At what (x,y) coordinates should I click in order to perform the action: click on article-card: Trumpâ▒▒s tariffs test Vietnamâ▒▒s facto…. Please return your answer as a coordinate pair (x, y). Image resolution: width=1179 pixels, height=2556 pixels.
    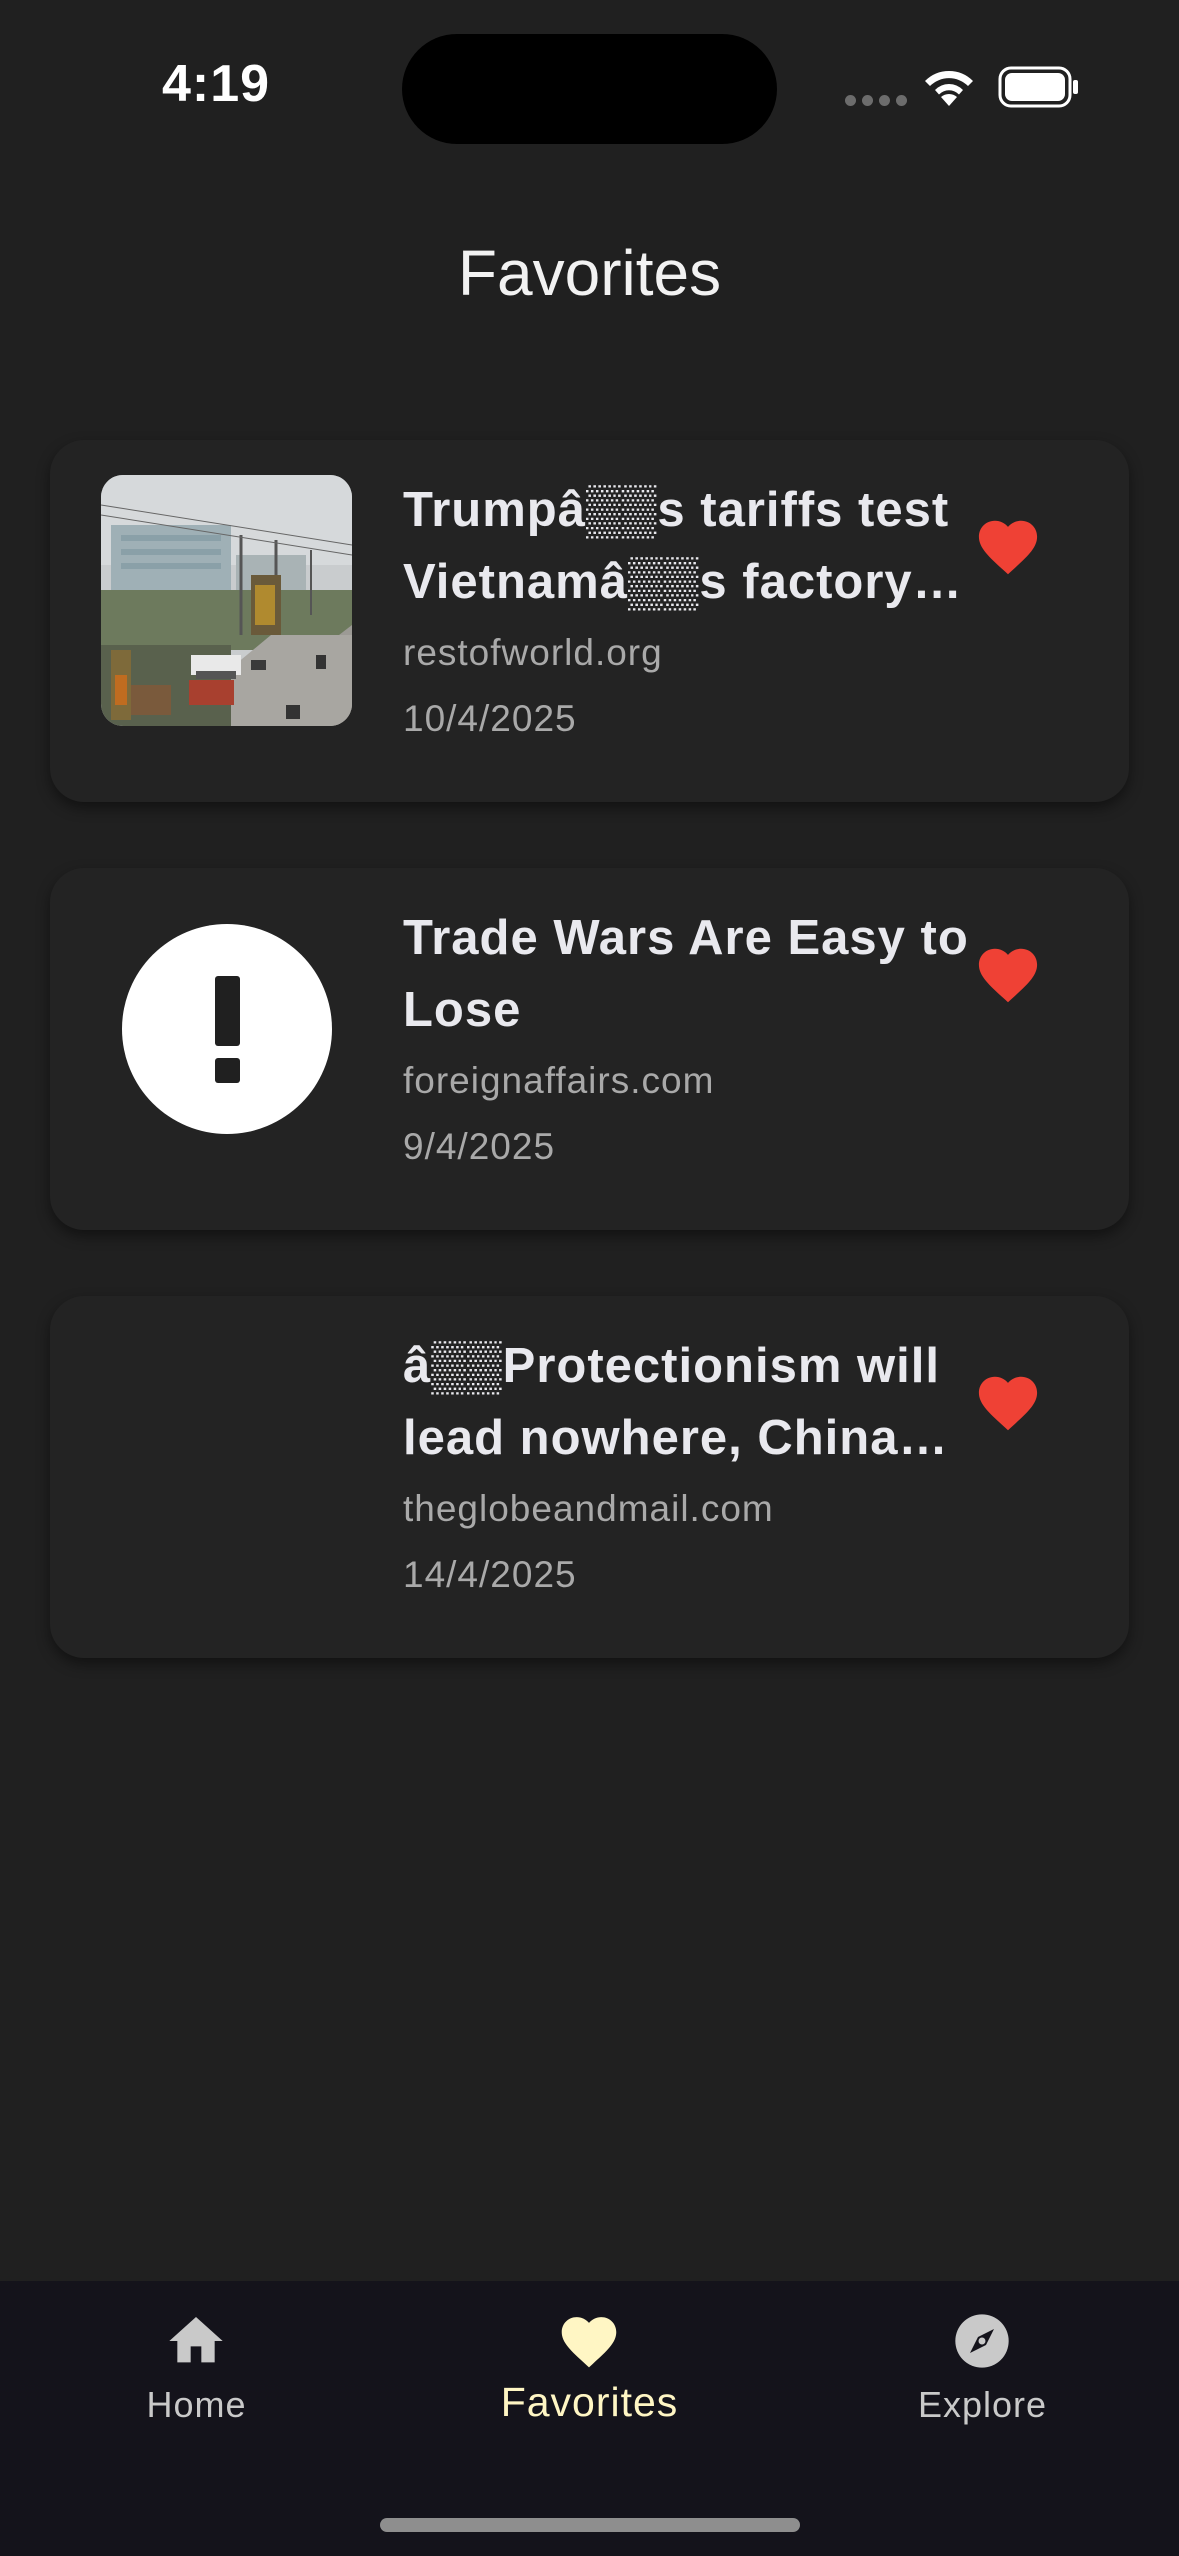
    Looking at the image, I should click on (589, 621).